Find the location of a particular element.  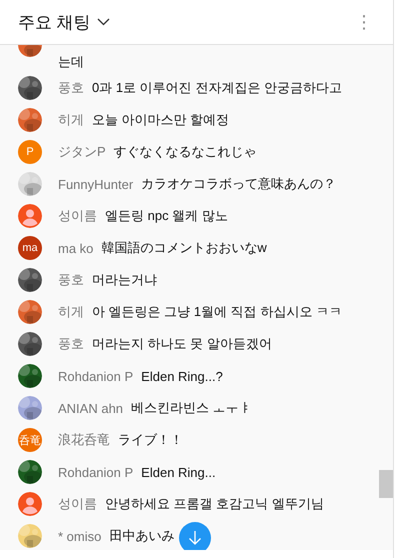

chat-mode-dropdown: 주요 채팅 is located at coordinates (64, 22).